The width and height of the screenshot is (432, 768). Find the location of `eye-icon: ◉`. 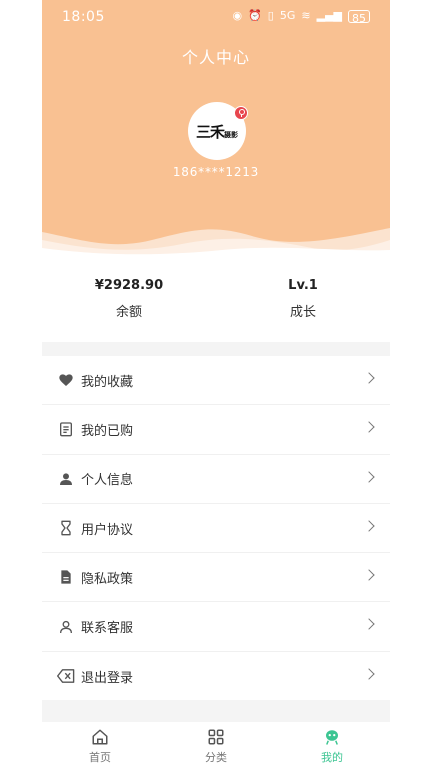

eye-icon: ◉ is located at coordinates (237, 15).